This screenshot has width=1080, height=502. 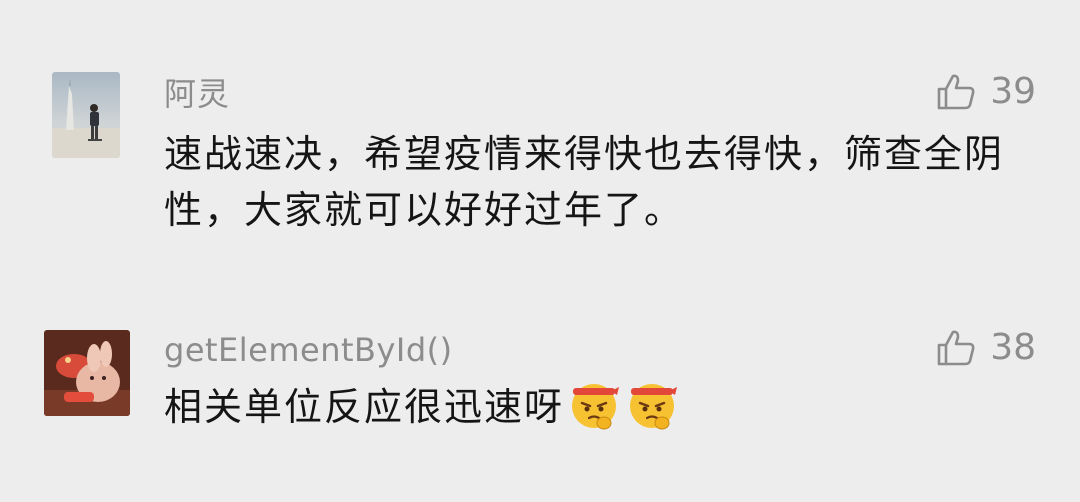 What do you see at coordinates (1013, 91) in the screenshot?
I see `like-count: 39` at bounding box center [1013, 91].